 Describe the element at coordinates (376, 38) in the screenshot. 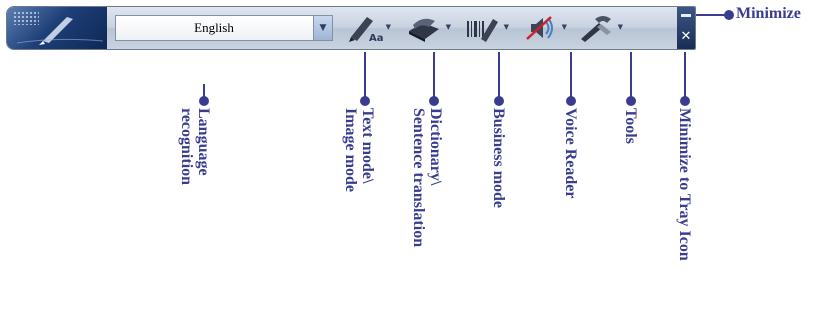

I see `svg-text: Aa` at that location.